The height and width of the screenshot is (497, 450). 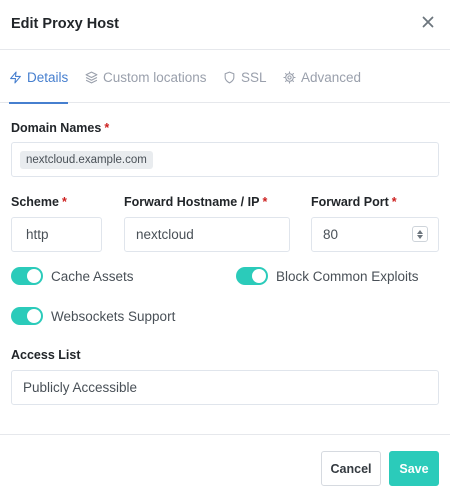 What do you see at coordinates (207, 234) in the screenshot?
I see `forward-hostname-input: nextcloud` at bounding box center [207, 234].